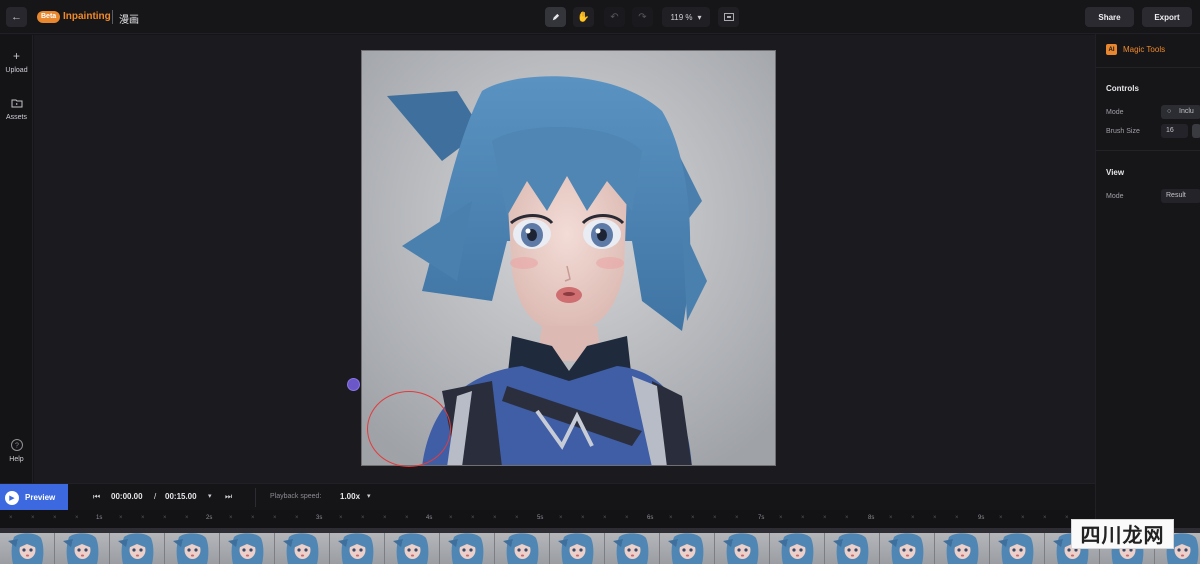 The height and width of the screenshot is (564, 1200). I want to click on tick-label: 9s, so click(981, 518).